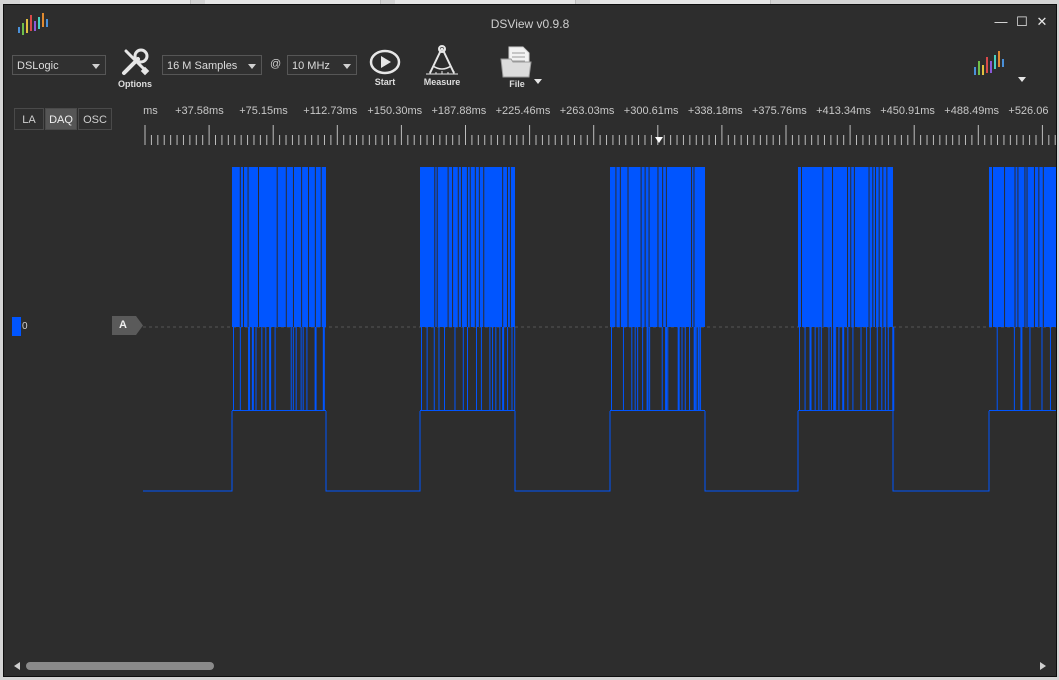  Describe the element at coordinates (16, 326) in the screenshot. I see `channel-color-swatch` at that location.